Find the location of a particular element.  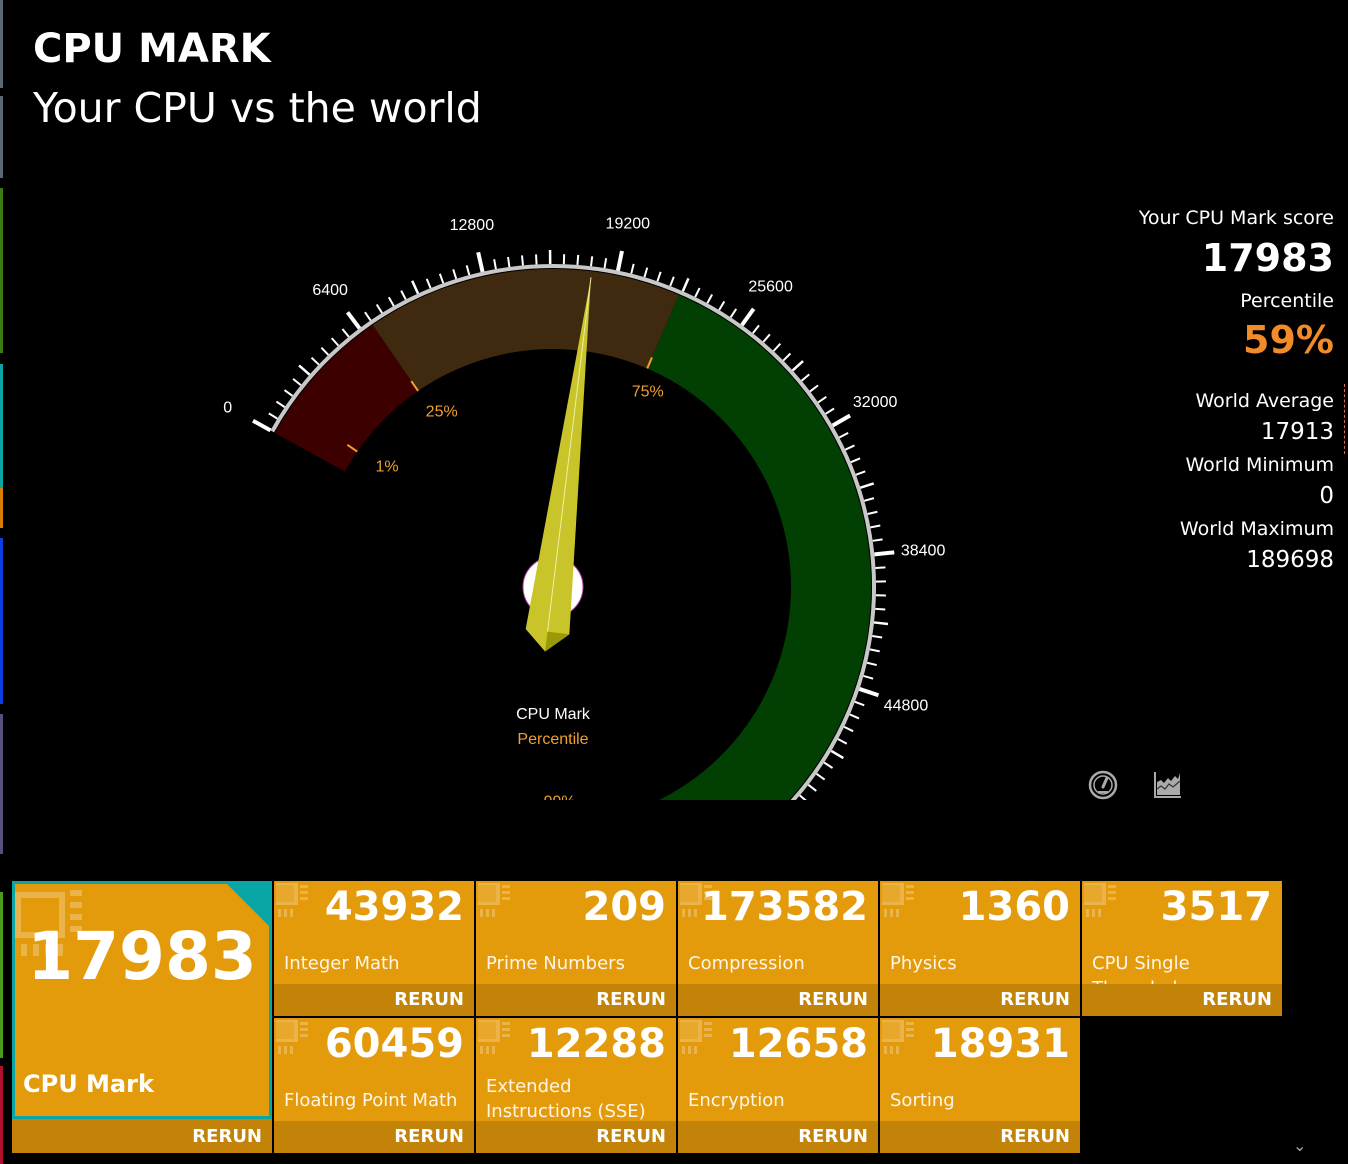

gauge-icon is located at coordinates (1103, 785).